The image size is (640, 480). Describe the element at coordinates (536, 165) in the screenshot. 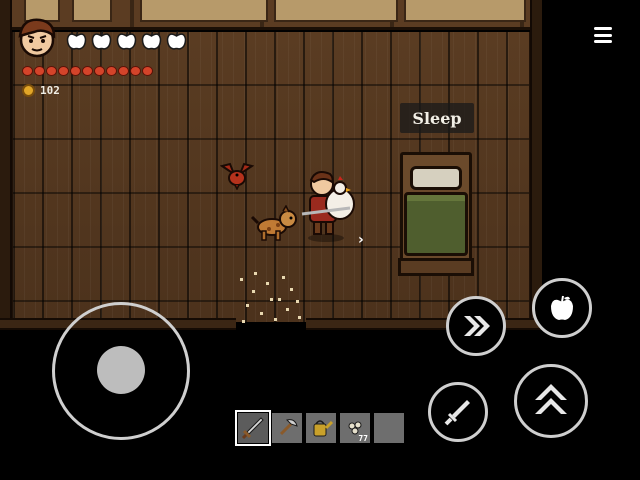

I see `right-wall` at that location.